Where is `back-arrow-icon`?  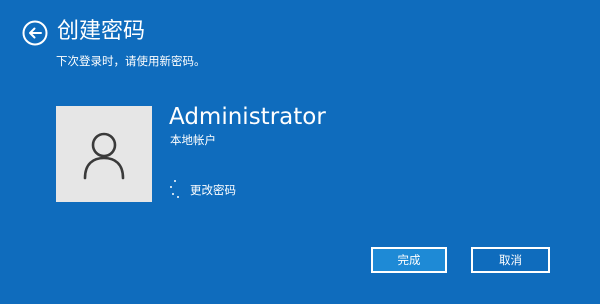
back-arrow-icon is located at coordinates (35, 33).